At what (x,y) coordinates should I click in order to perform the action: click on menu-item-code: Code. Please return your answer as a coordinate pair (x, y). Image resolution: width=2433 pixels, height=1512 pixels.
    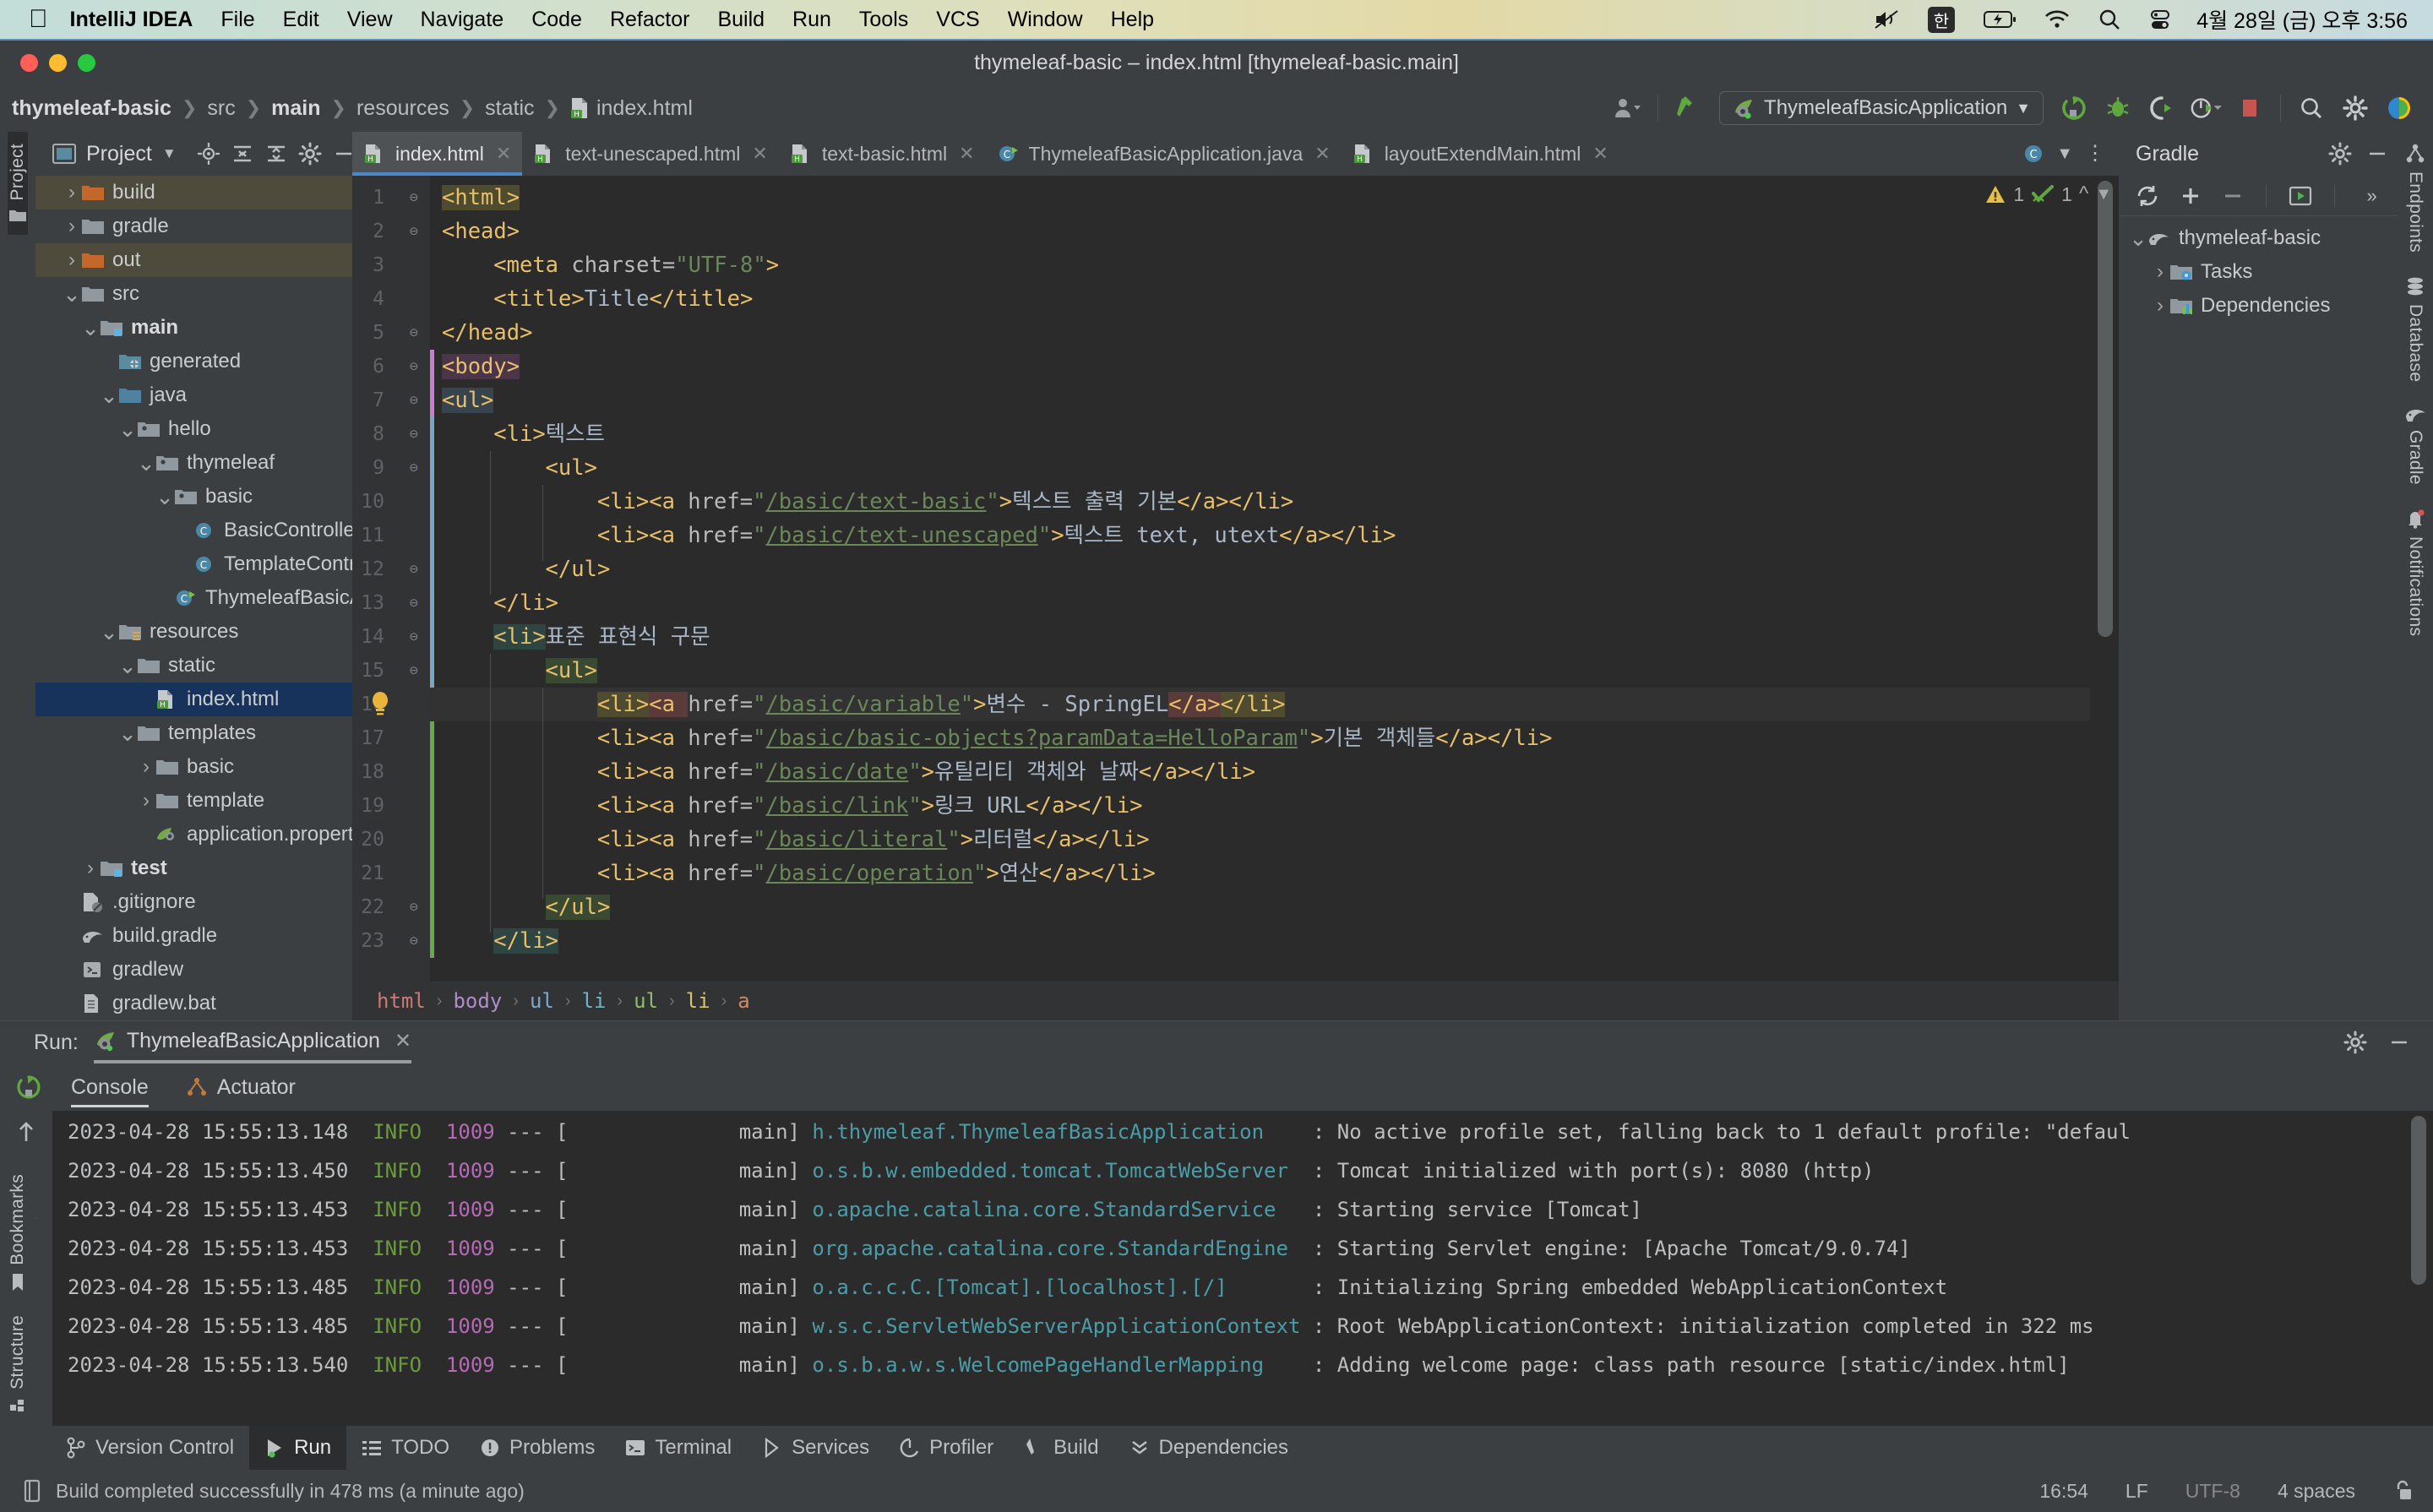
    Looking at the image, I should click on (556, 20).